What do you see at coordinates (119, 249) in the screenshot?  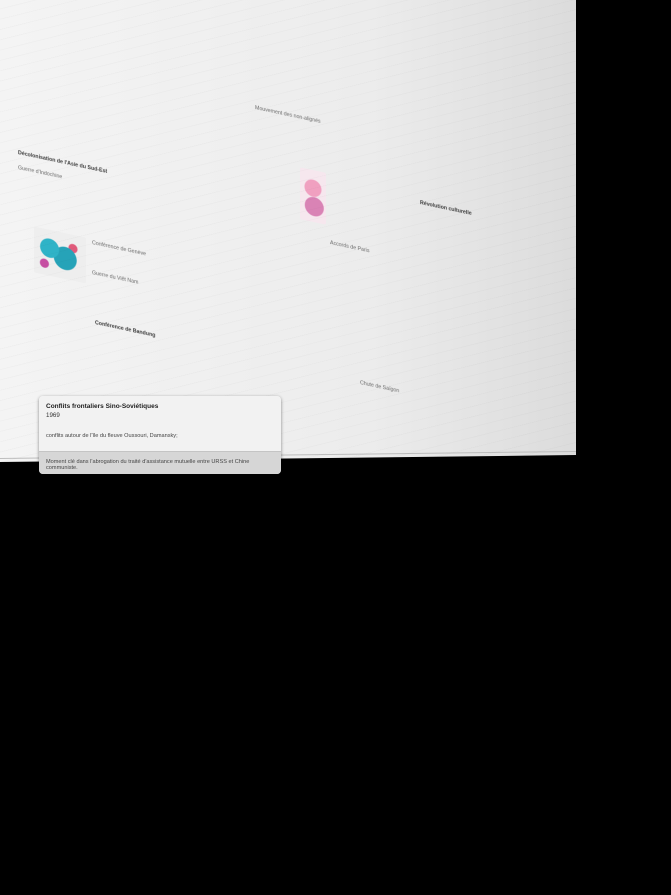 I see `wall-snippet: Conférence de Genève` at bounding box center [119, 249].